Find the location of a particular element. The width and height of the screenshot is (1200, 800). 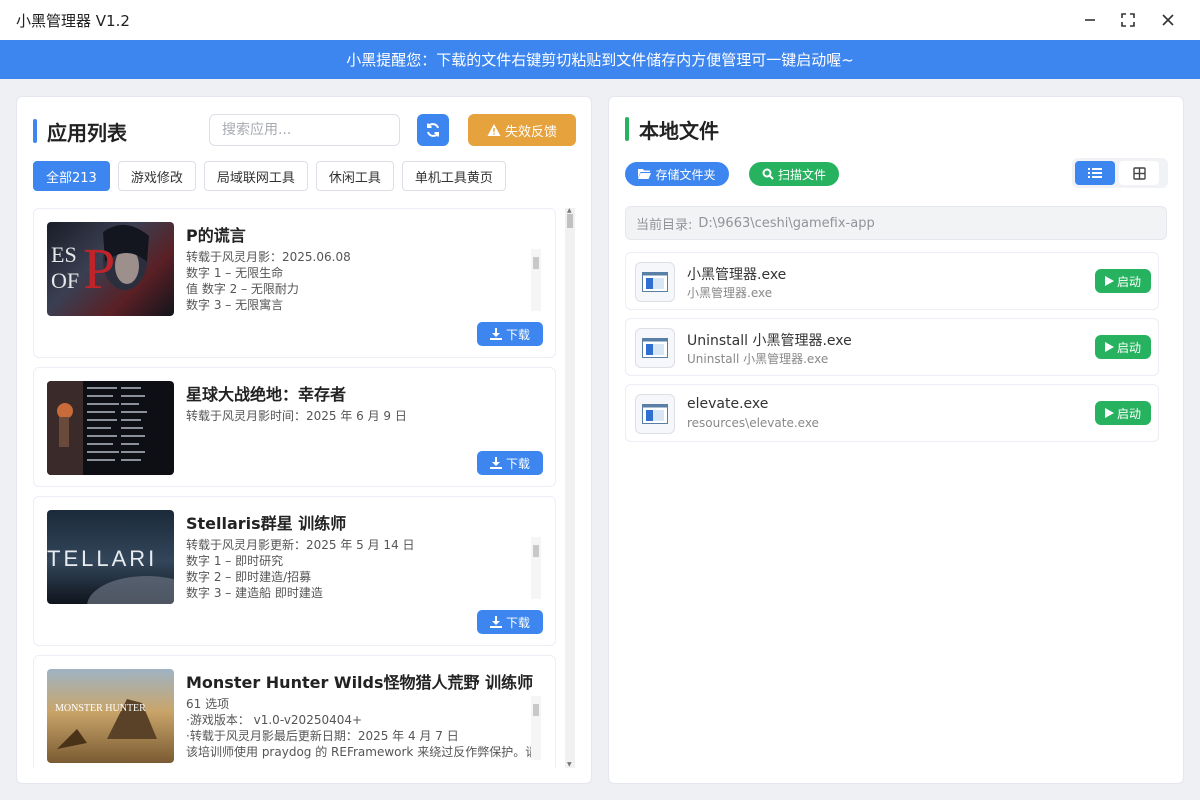

app-thumbnail: ES OF P is located at coordinates (110, 269).